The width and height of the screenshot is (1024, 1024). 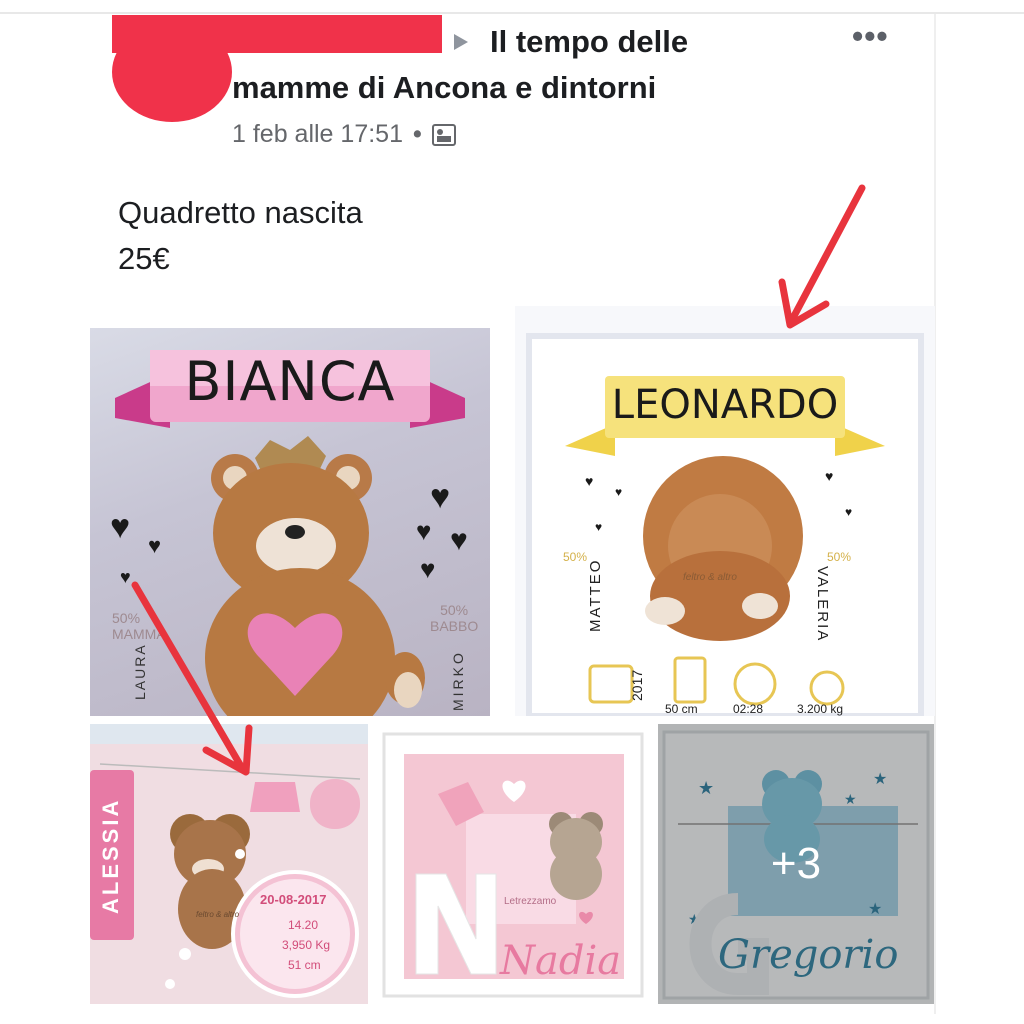 What do you see at coordinates (461, 42) in the screenshot?
I see `share-to-arrow-icon` at bounding box center [461, 42].